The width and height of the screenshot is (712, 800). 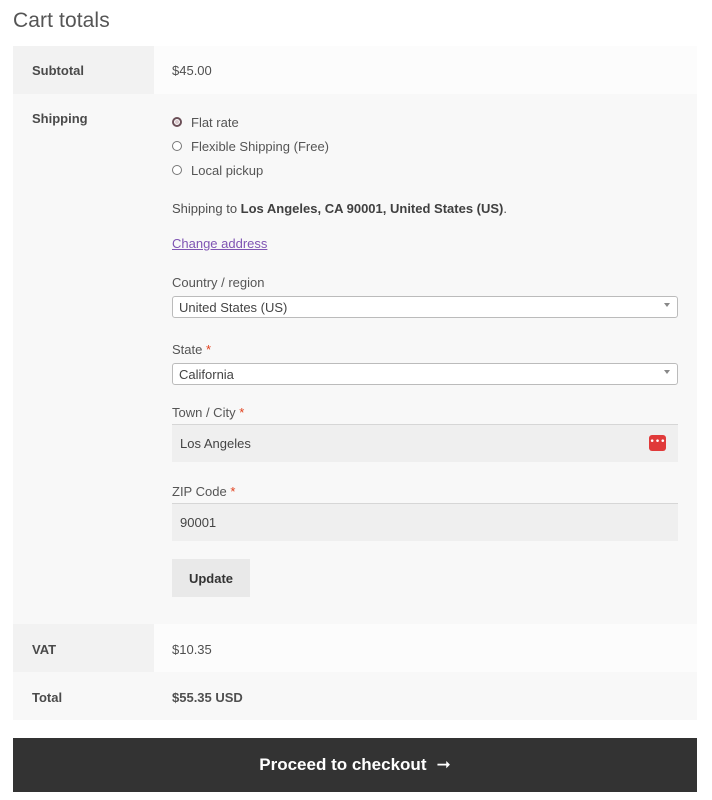 I want to click on shipping-method-flat-rate: Flat rate, so click(x=434, y=122).